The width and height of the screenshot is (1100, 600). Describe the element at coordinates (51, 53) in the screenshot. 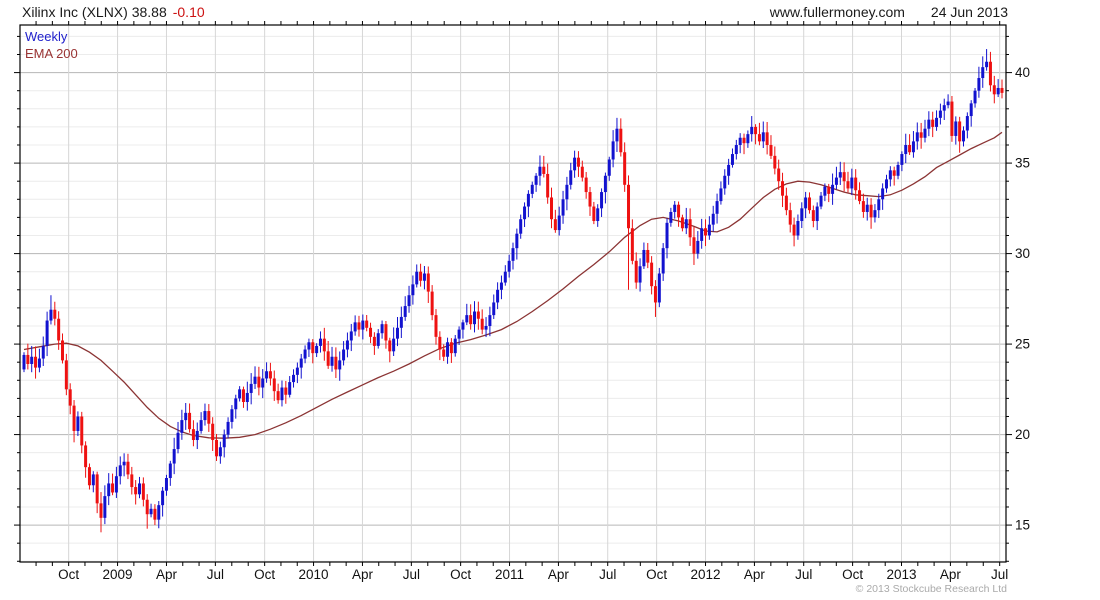

I see `ema-label: EMA 200` at that location.